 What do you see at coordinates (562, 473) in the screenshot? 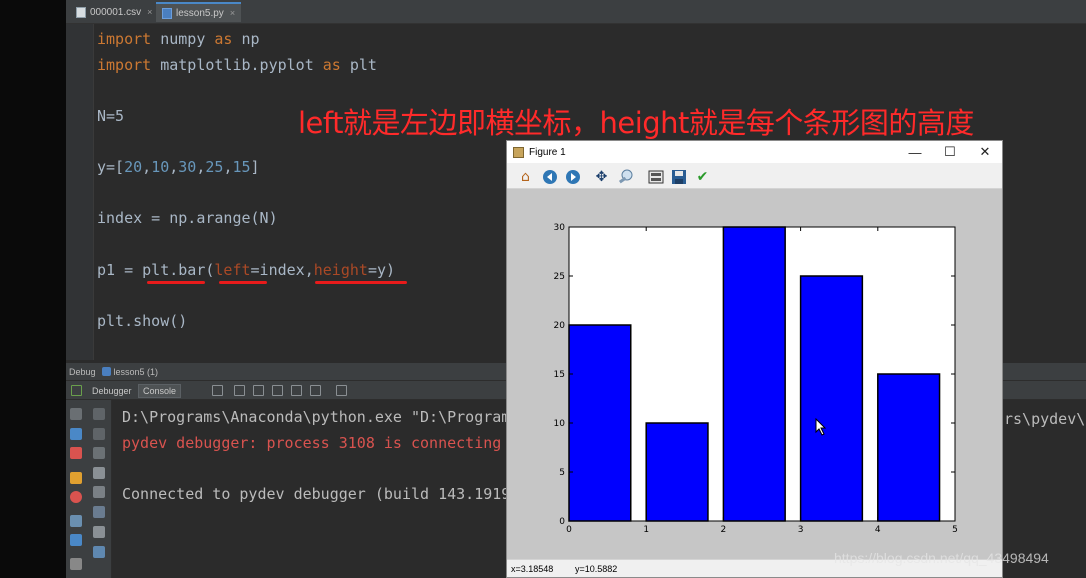
I see `y-tick-label: 5` at bounding box center [562, 473].